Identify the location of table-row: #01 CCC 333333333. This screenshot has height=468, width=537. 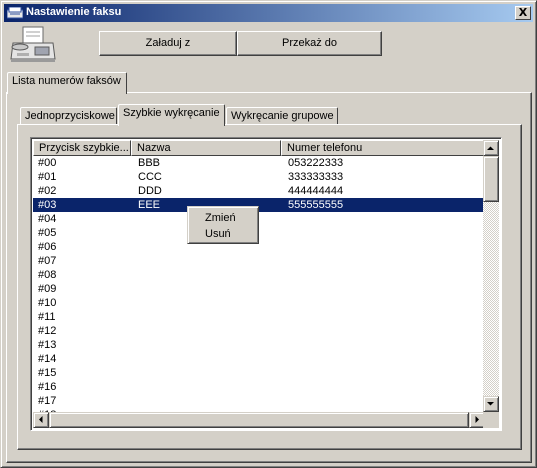
(259, 177).